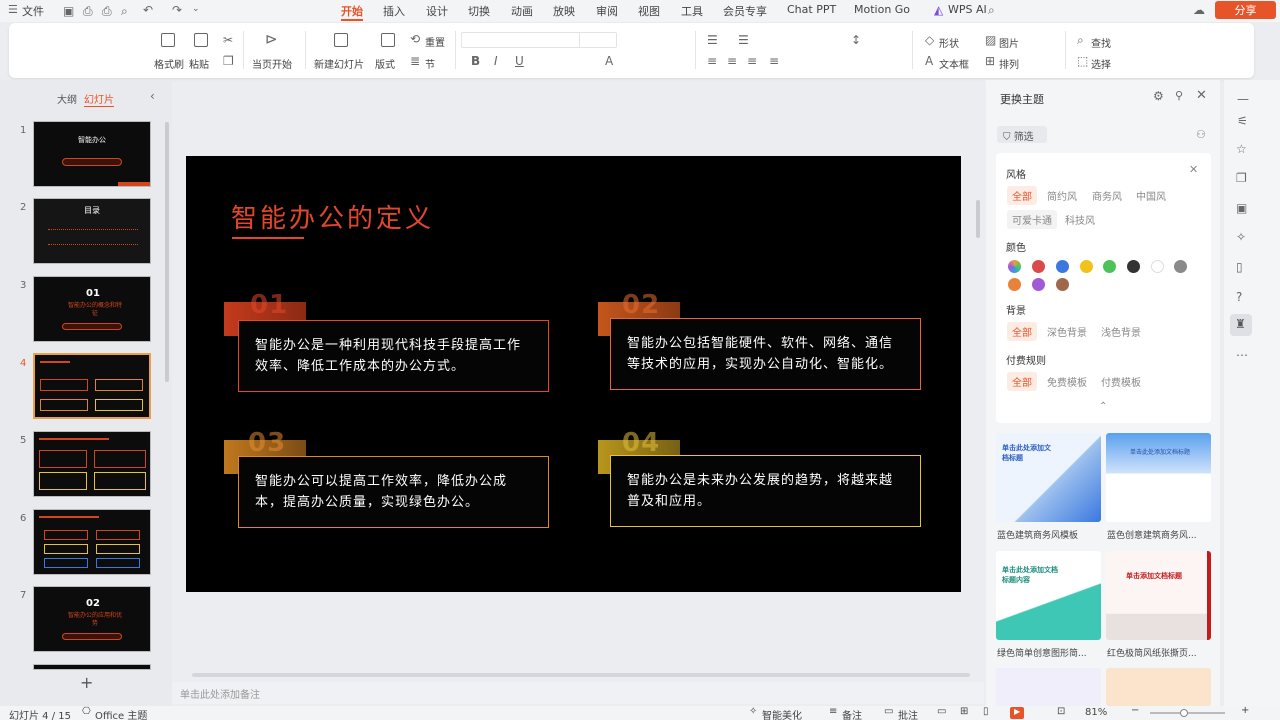 The image size is (1280, 720). Describe the element at coordinates (199, 63) in the screenshot. I see `paste-button: 粘贴` at that location.